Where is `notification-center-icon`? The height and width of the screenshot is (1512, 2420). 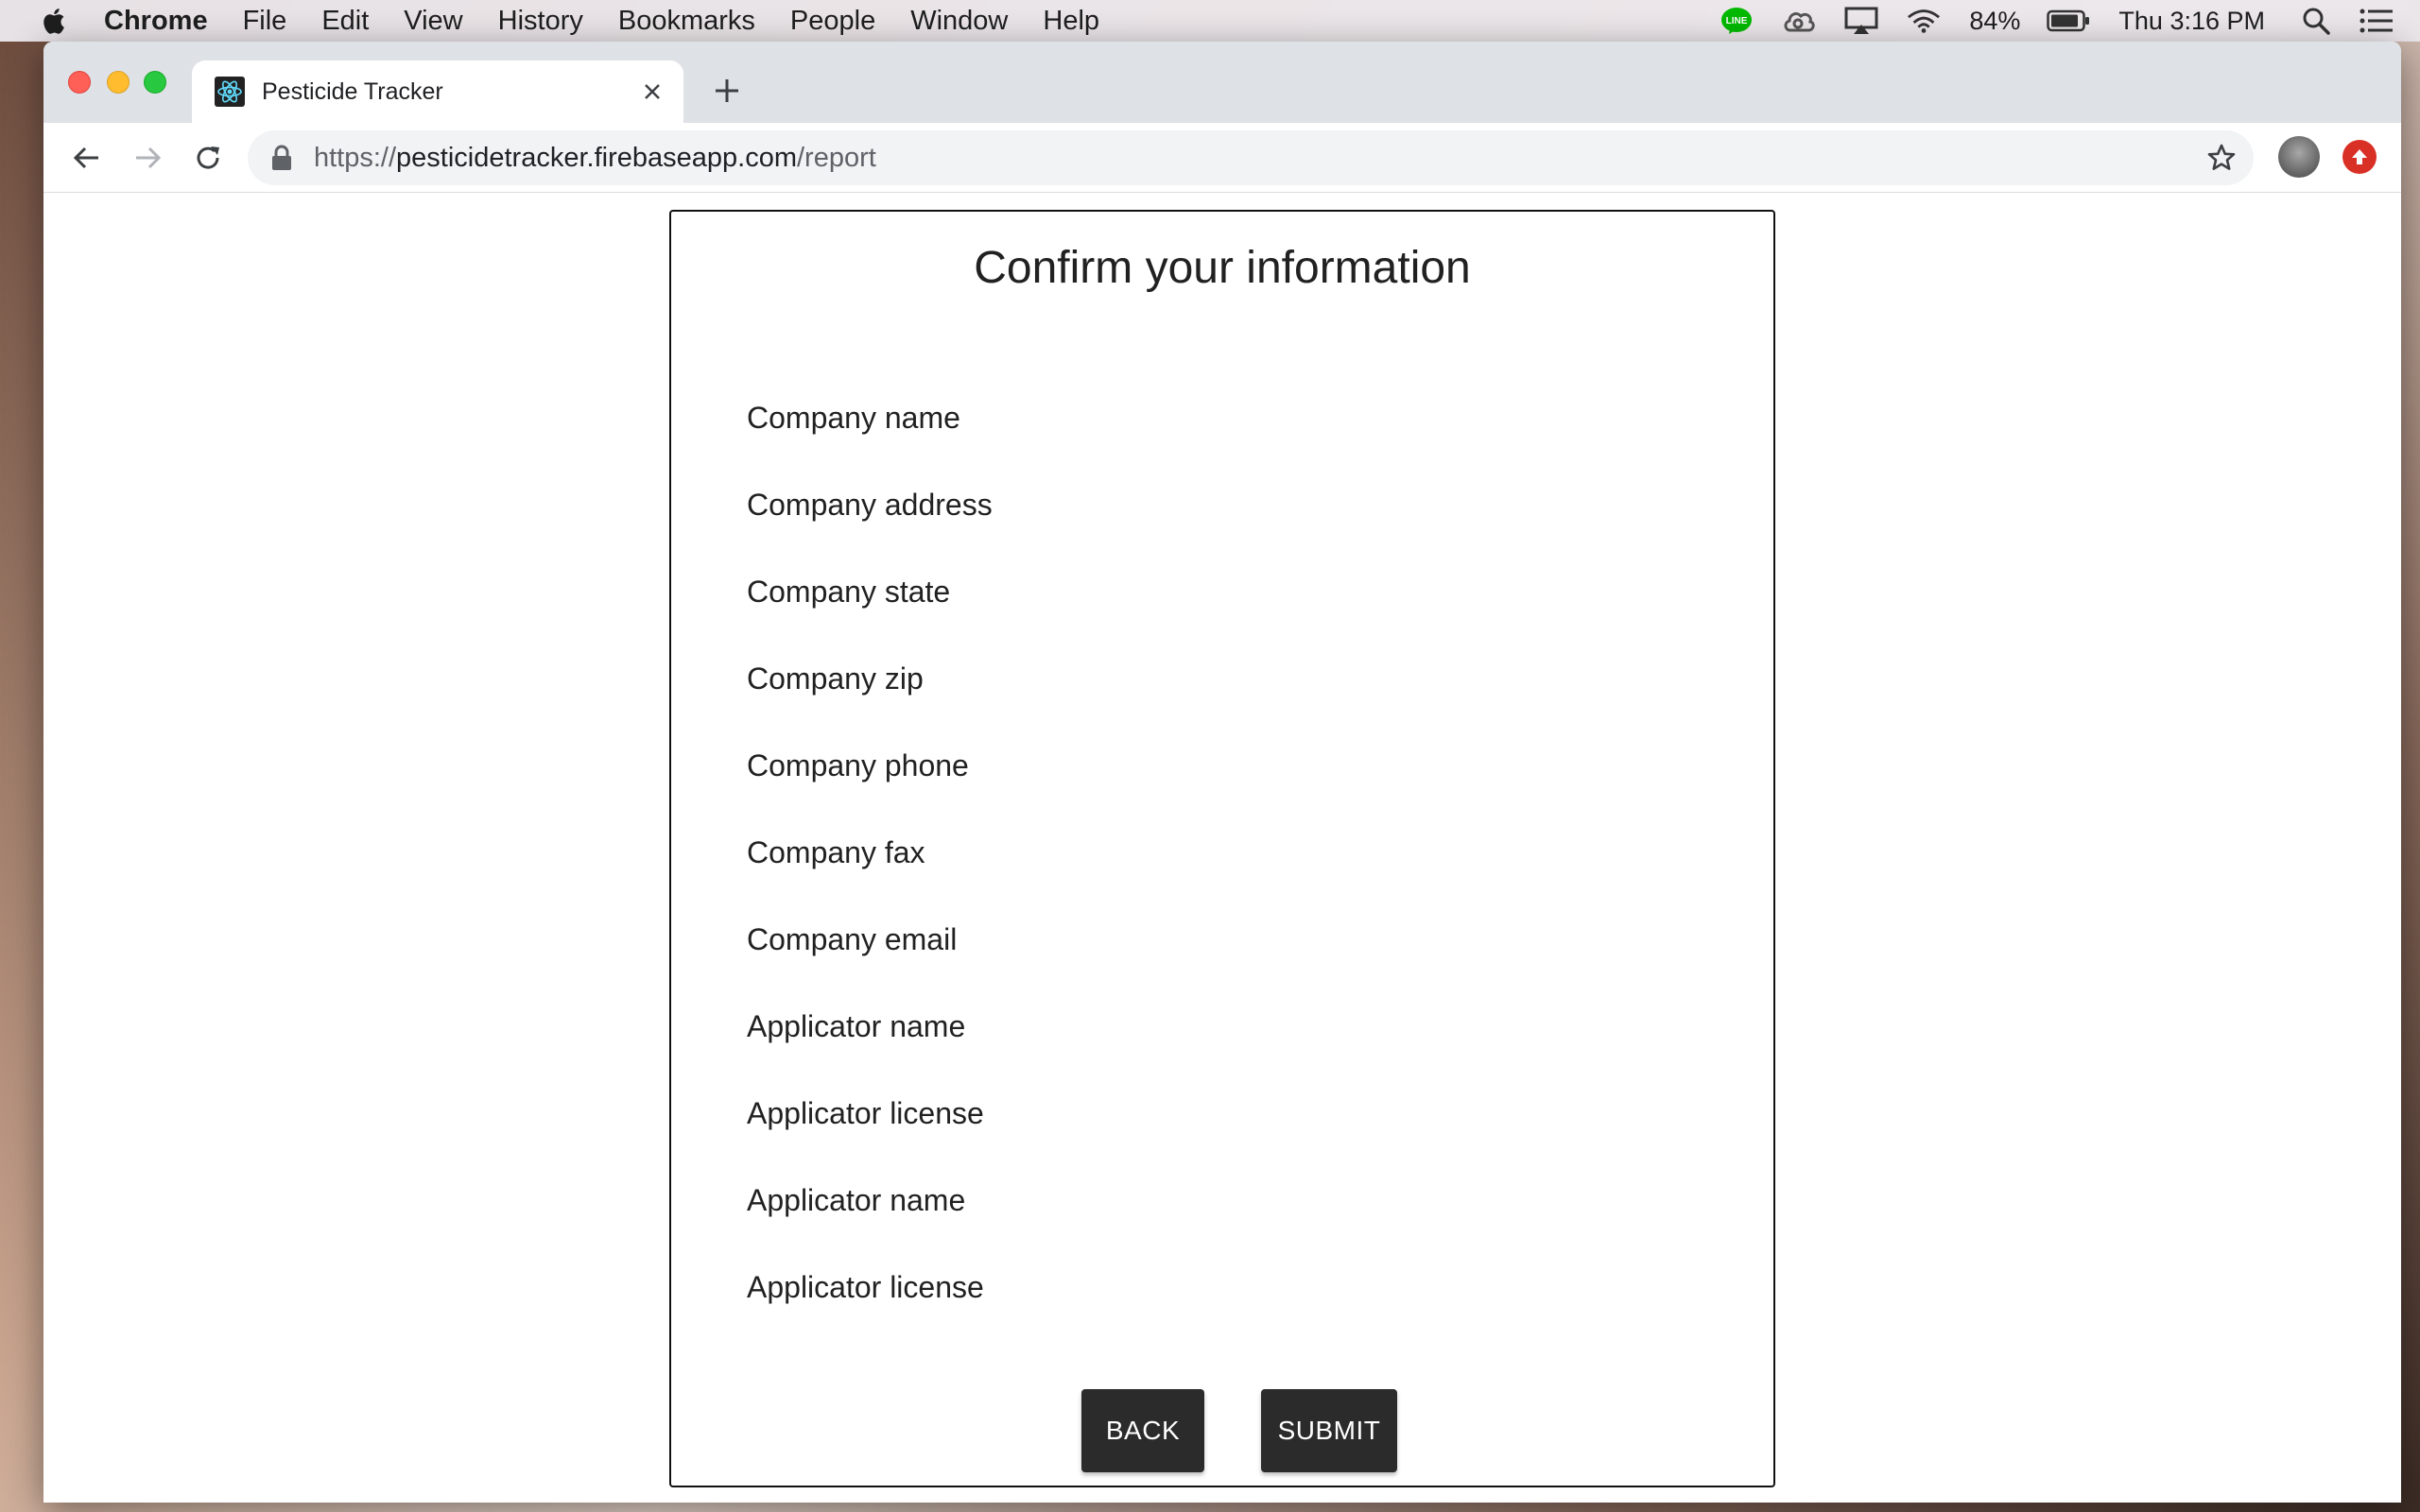 notification-center-icon is located at coordinates (2377, 21).